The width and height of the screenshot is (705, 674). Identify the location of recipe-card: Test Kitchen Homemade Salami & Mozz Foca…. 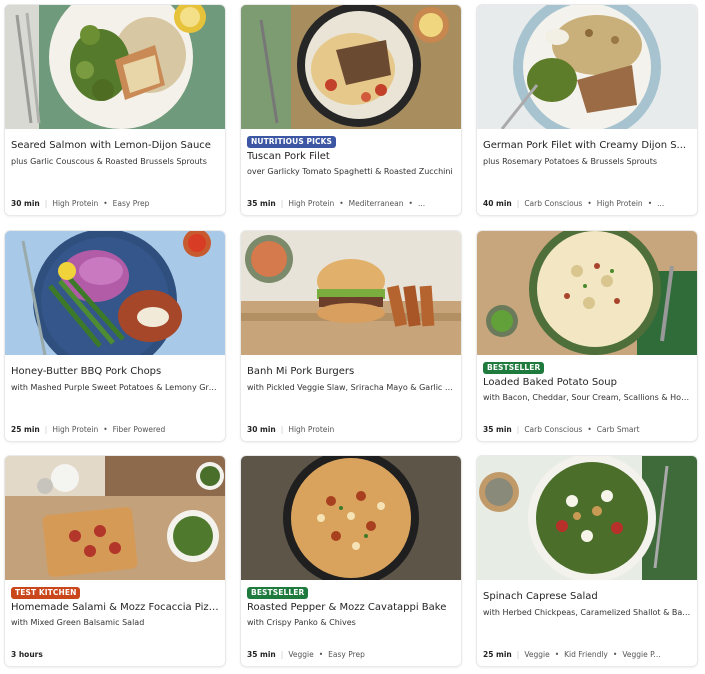
(115, 561).